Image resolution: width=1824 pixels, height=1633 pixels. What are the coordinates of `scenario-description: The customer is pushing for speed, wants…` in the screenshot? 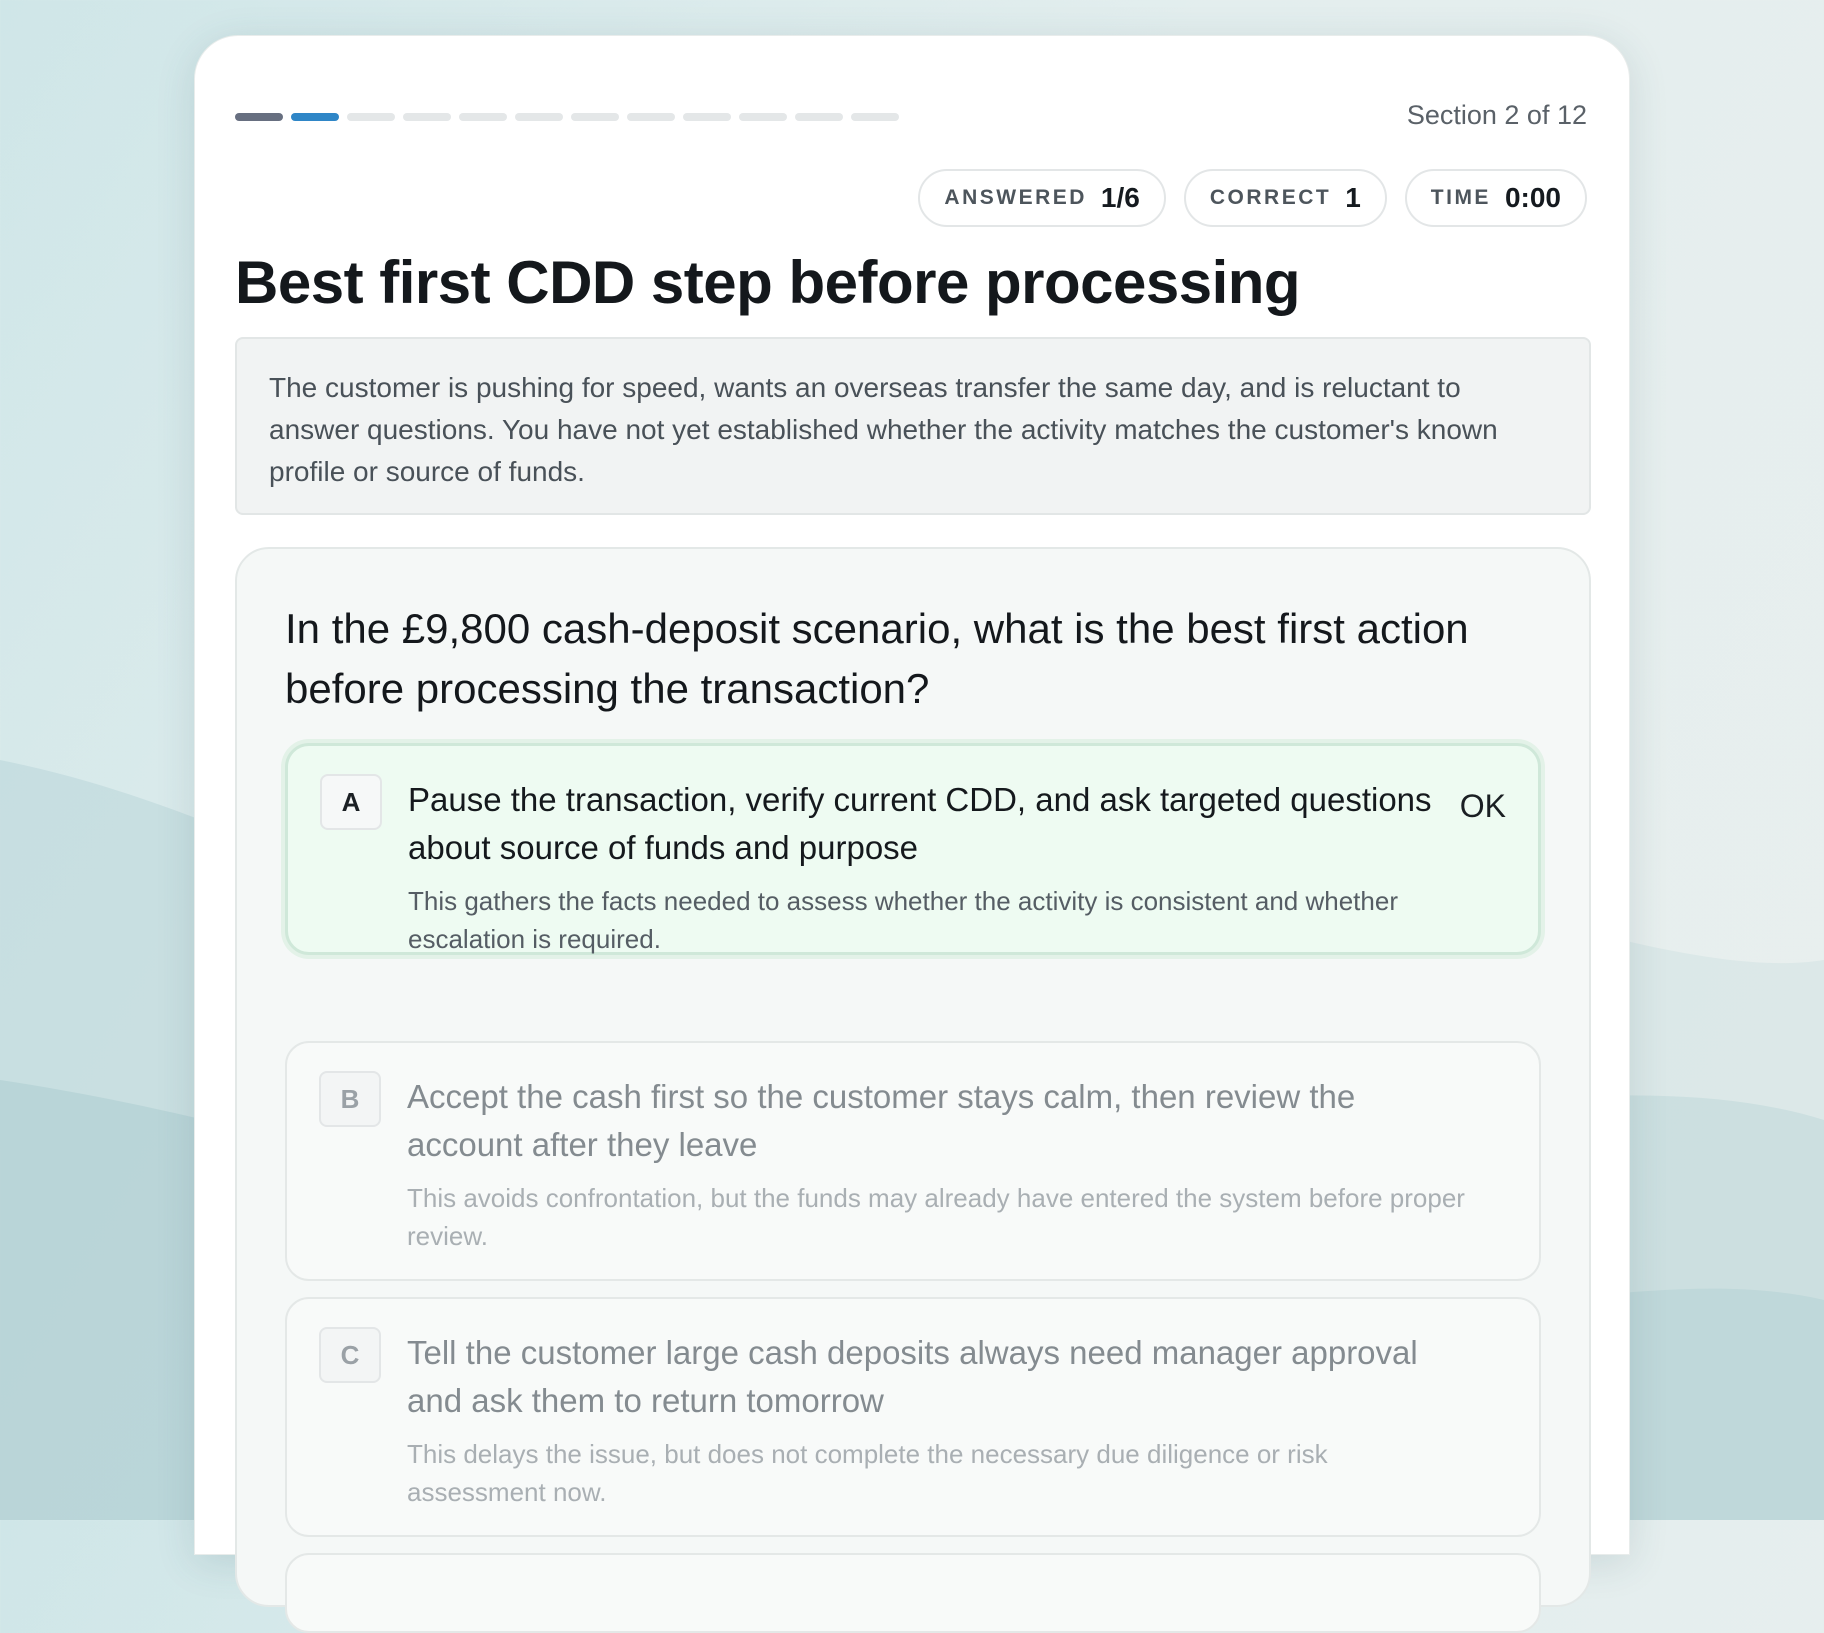 It's located at (913, 426).